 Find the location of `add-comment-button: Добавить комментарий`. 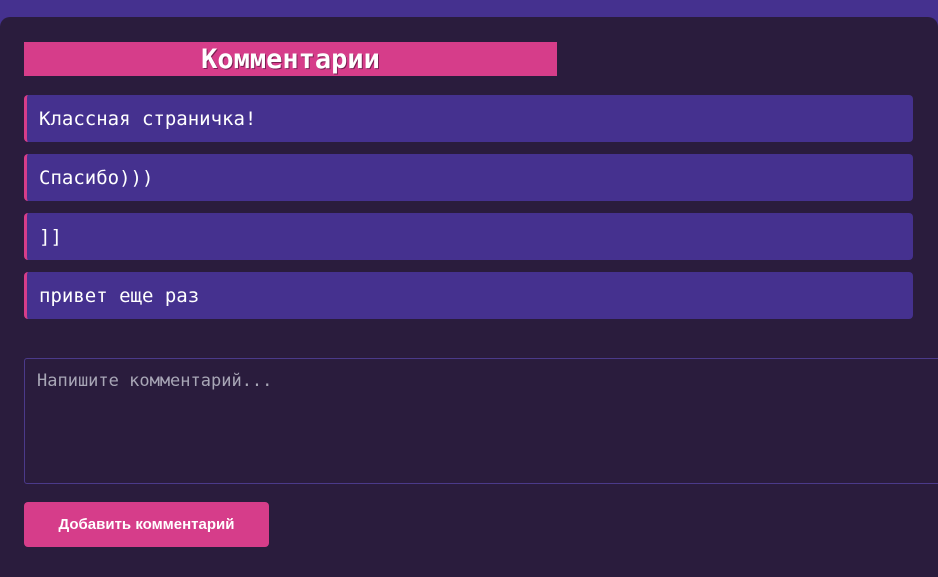

add-comment-button: Добавить комментарий is located at coordinates (146, 524).